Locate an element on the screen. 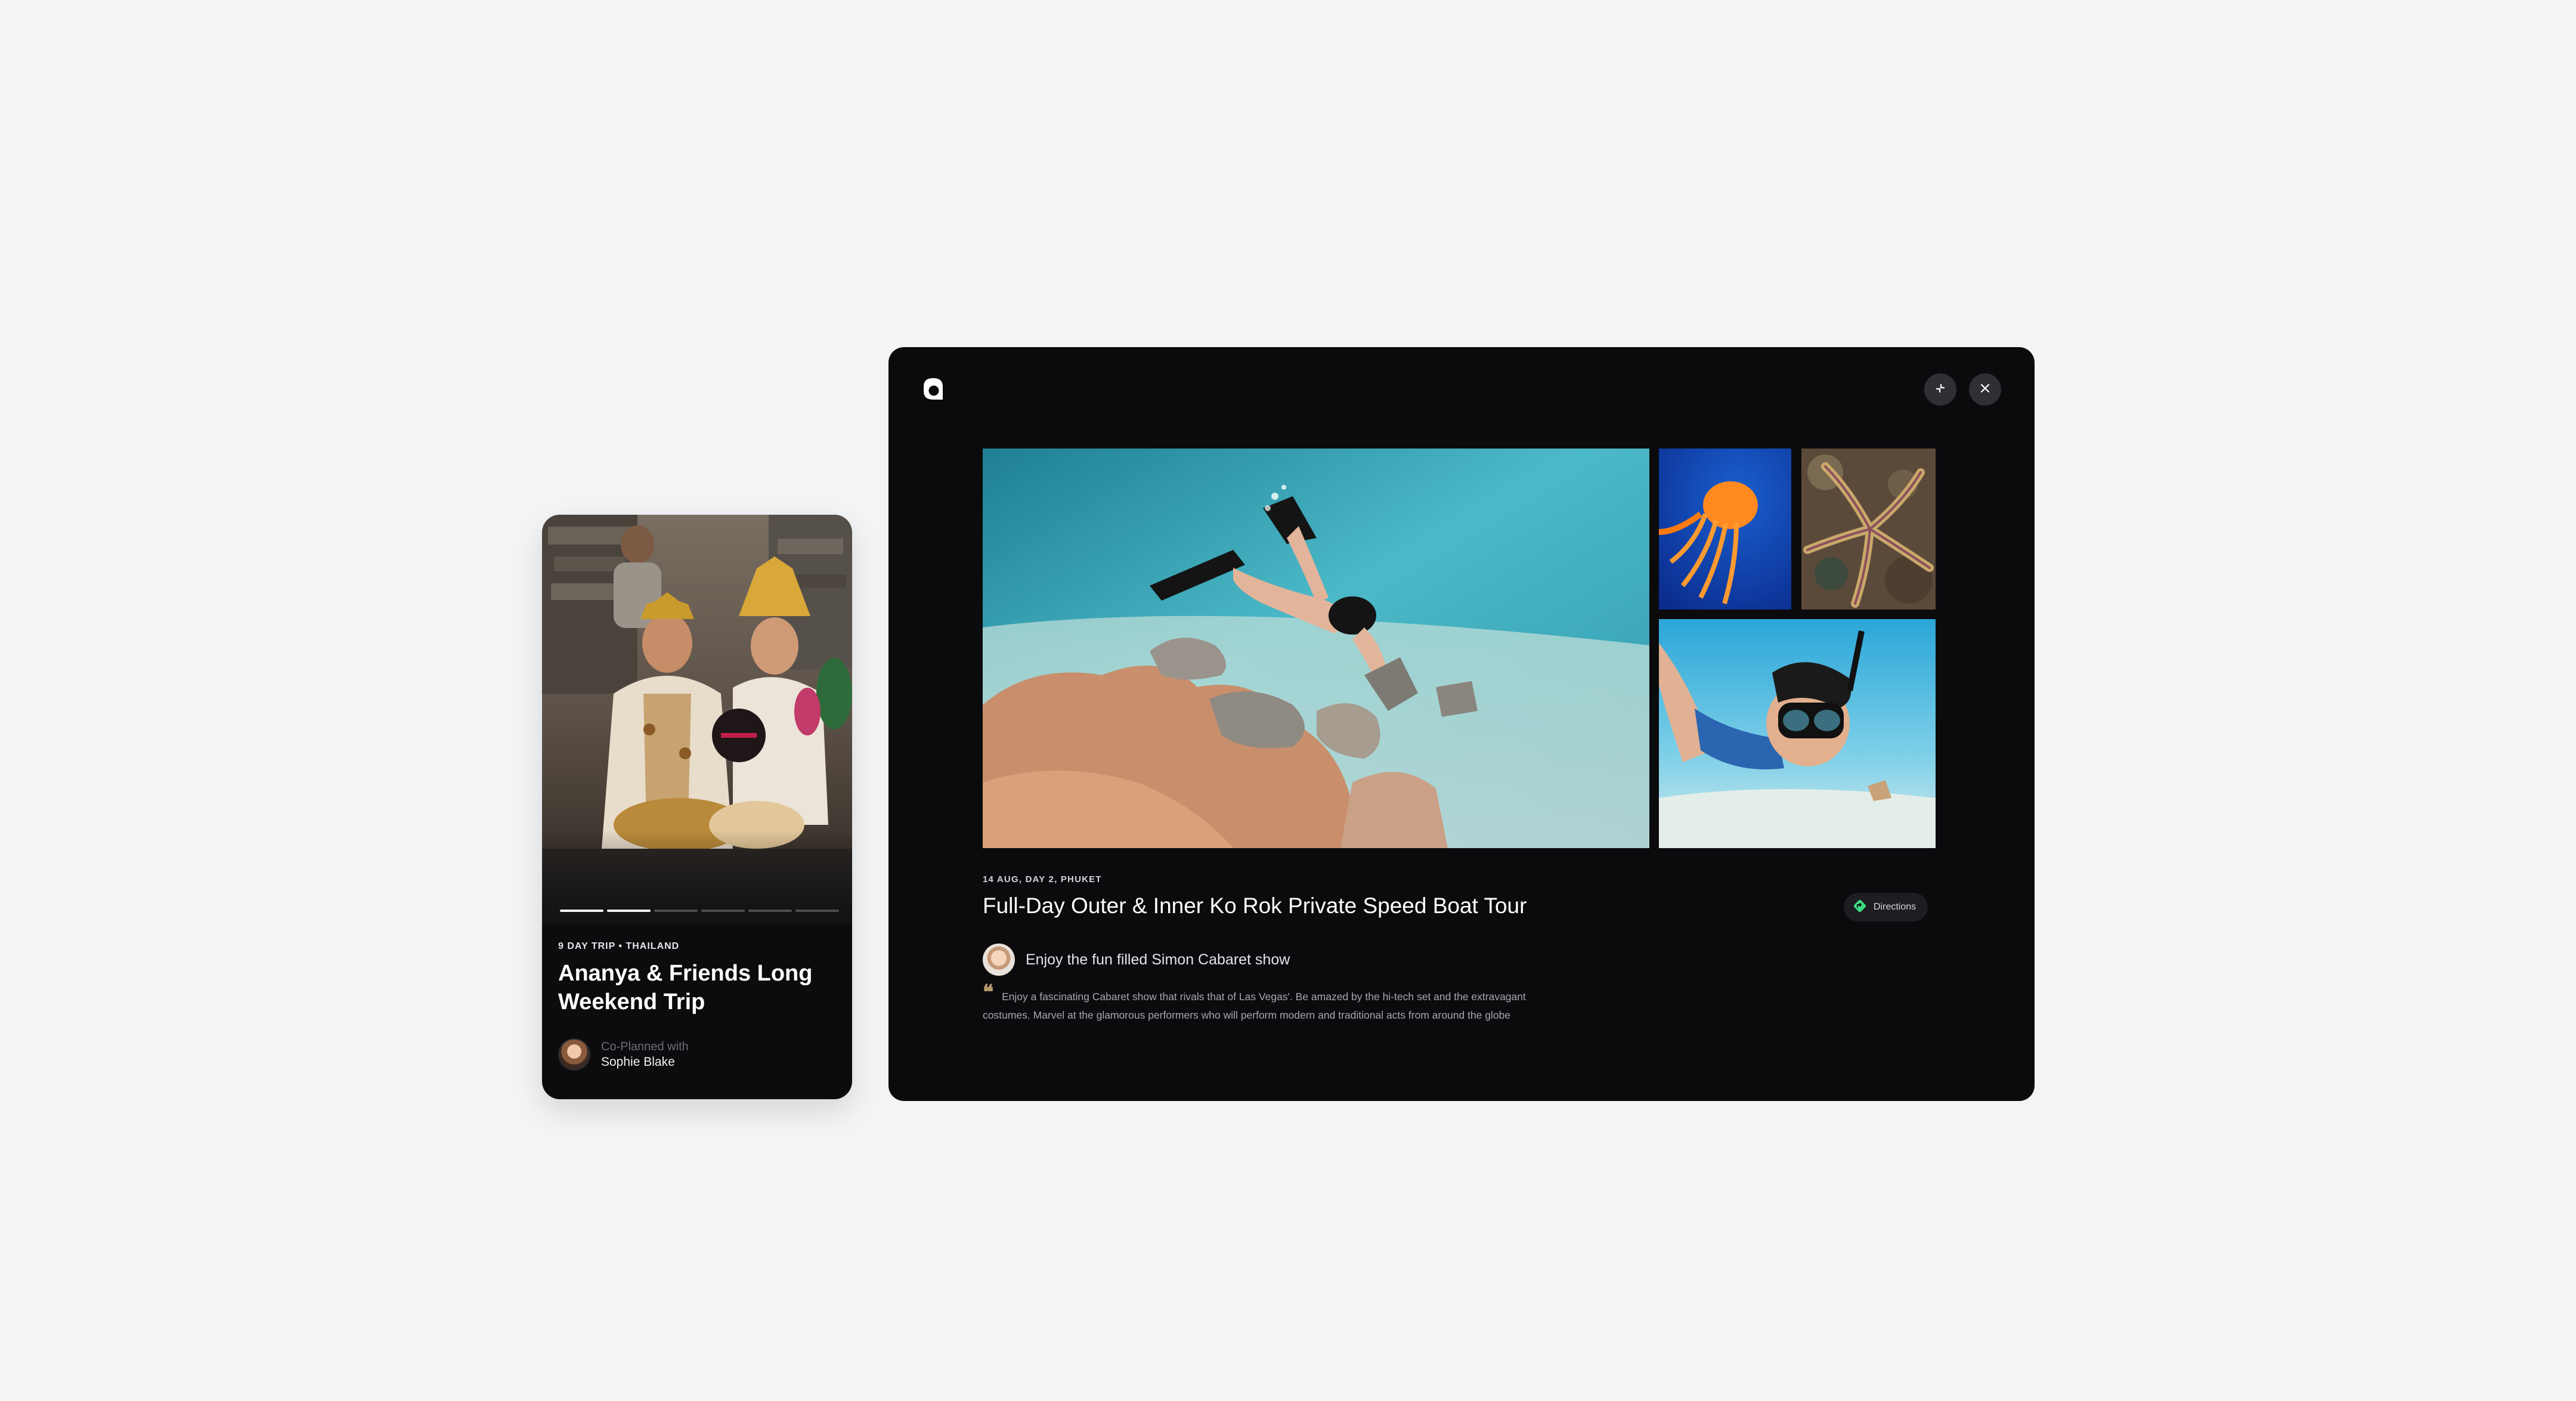 This screenshot has width=2576, height=1401. story-progress-bars is located at coordinates (699, 911).